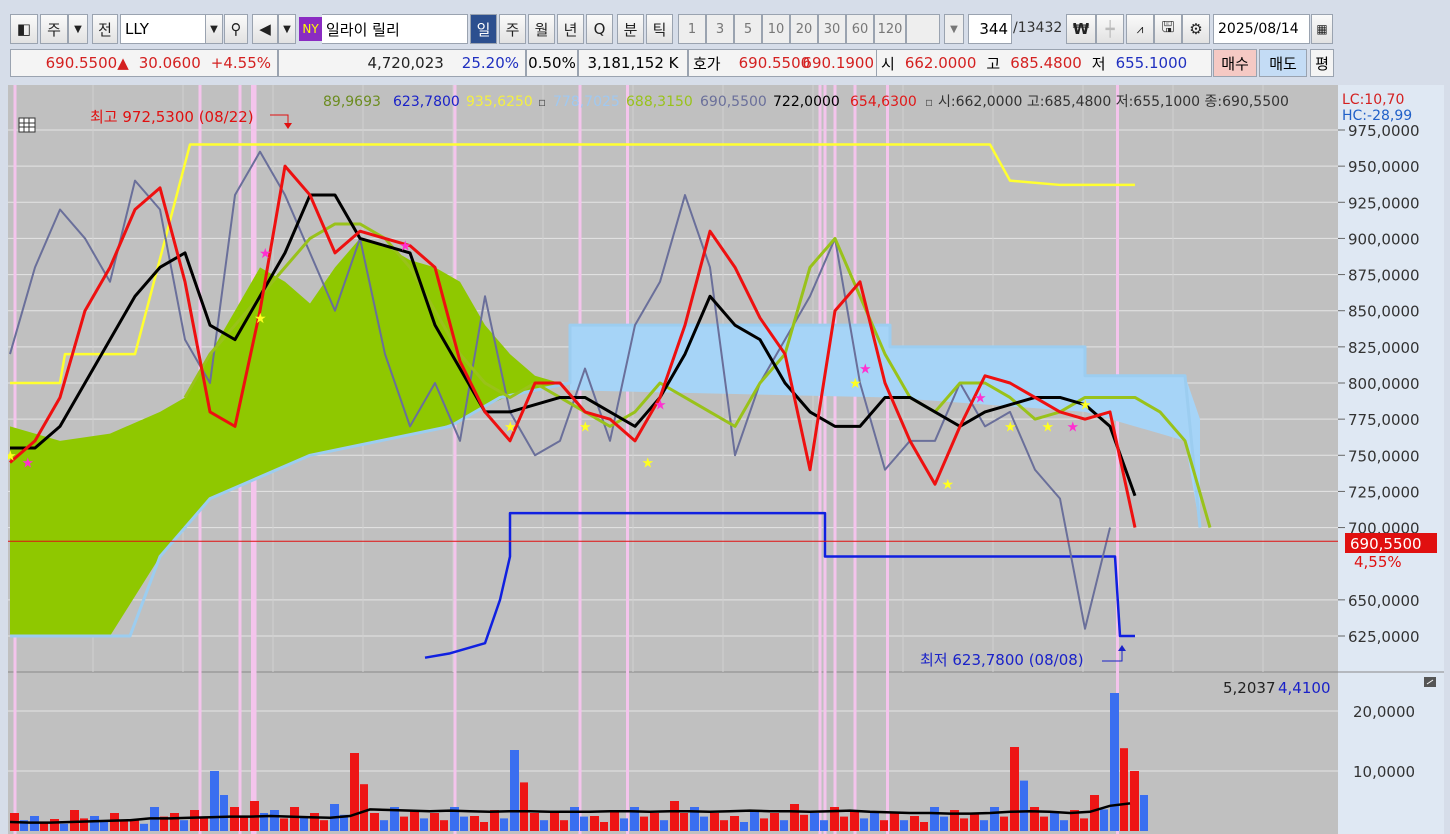 The width and height of the screenshot is (1450, 834). I want to click on interval-3: 3, so click(720, 29).